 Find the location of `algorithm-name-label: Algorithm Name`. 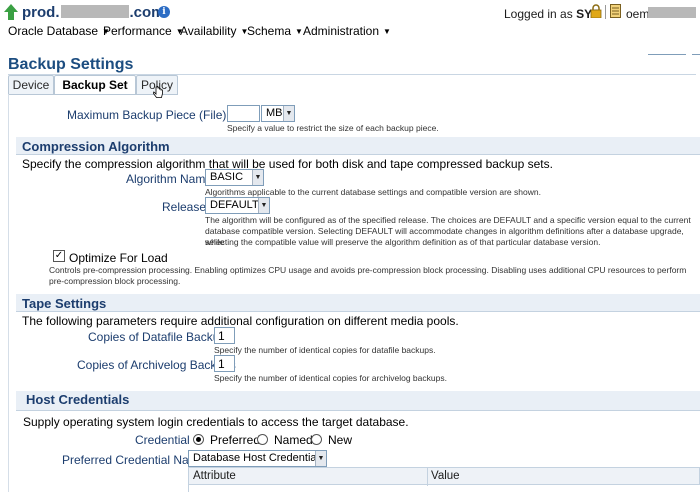

algorithm-name-label: Algorithm Name is located at coordinates (169, 179).